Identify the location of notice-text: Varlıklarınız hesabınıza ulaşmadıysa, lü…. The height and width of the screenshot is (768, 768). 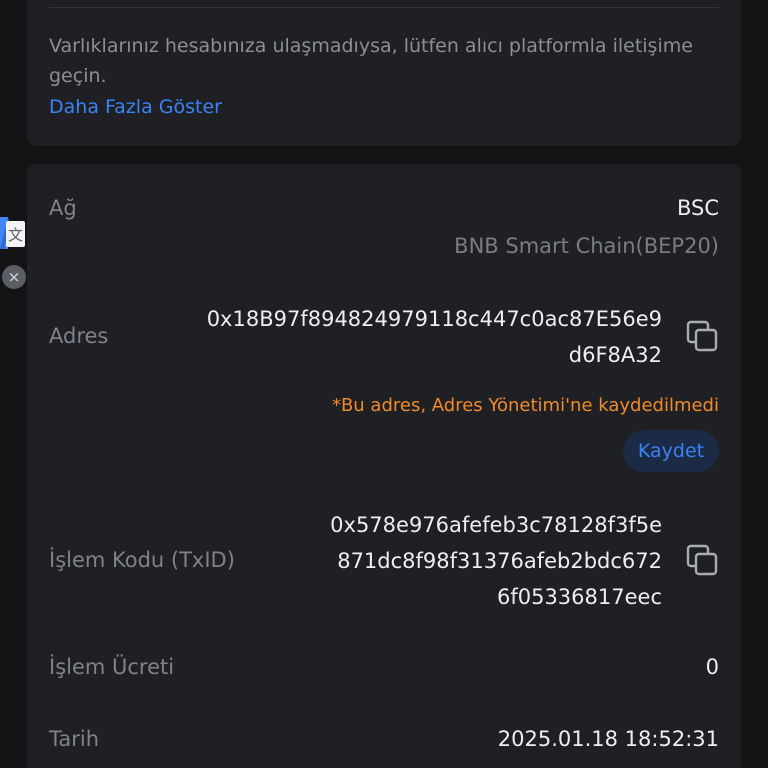
(371, 61).